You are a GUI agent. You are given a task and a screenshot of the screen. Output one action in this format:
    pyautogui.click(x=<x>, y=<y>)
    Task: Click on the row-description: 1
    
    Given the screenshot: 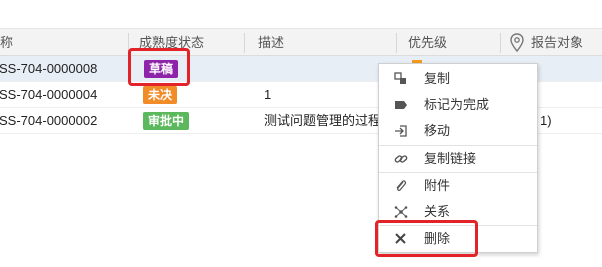 What is the action you would take?
    pyautogui.click(x=268, y=94)
    